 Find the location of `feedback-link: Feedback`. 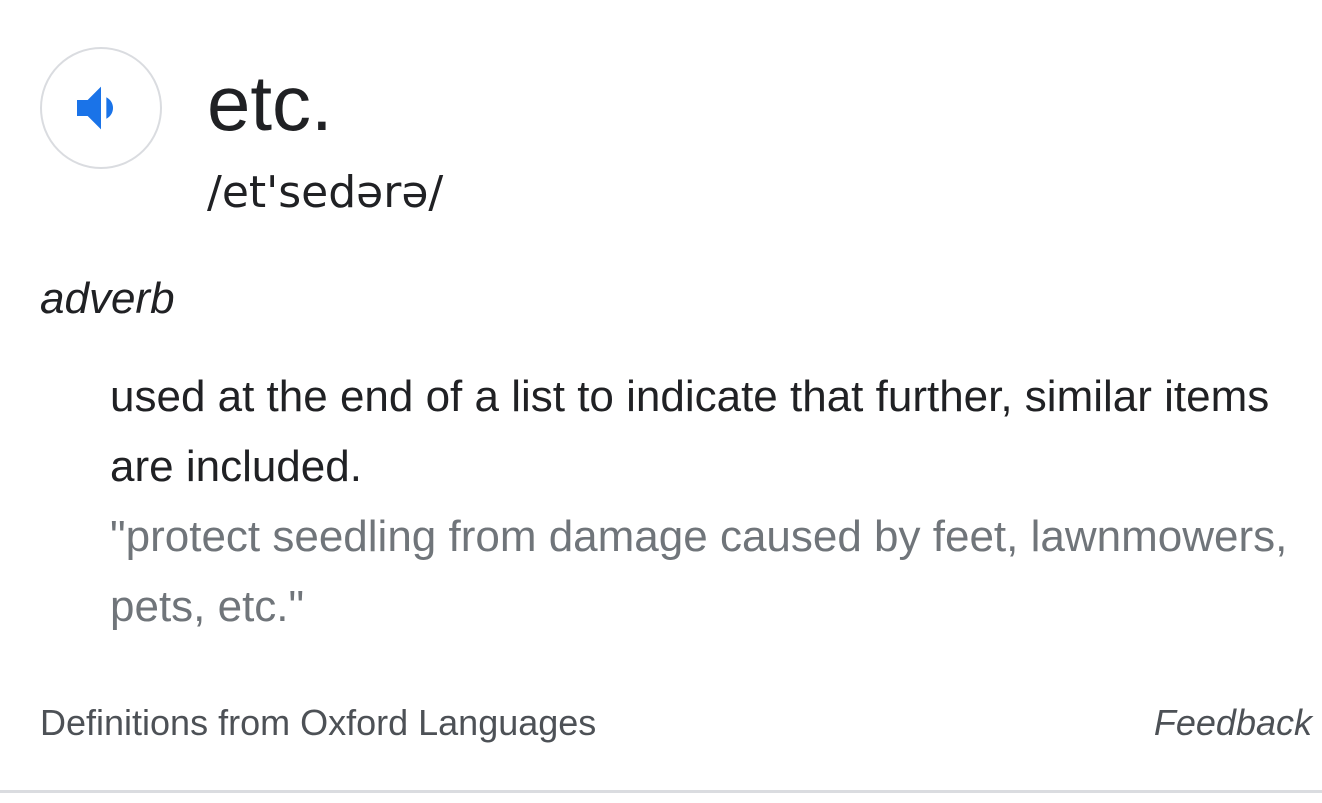

feedback-link: Feedback is located at coordinates (1233, 723).